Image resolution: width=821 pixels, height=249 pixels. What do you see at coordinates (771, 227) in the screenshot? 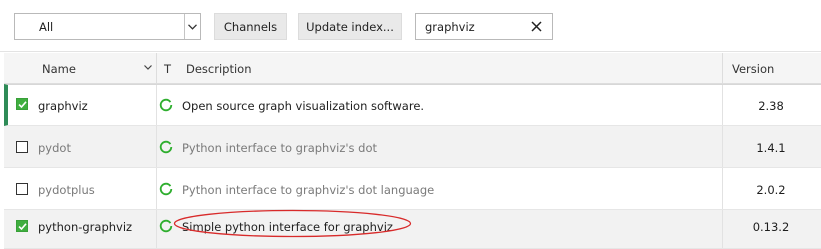
I see `package-version: 0.13.2` at bounding box center [771, 227].